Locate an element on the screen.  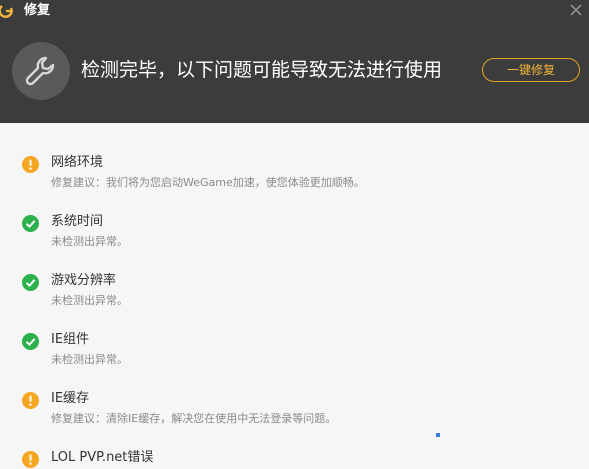
repair-tool-badge is located at coordinates (41, 71).